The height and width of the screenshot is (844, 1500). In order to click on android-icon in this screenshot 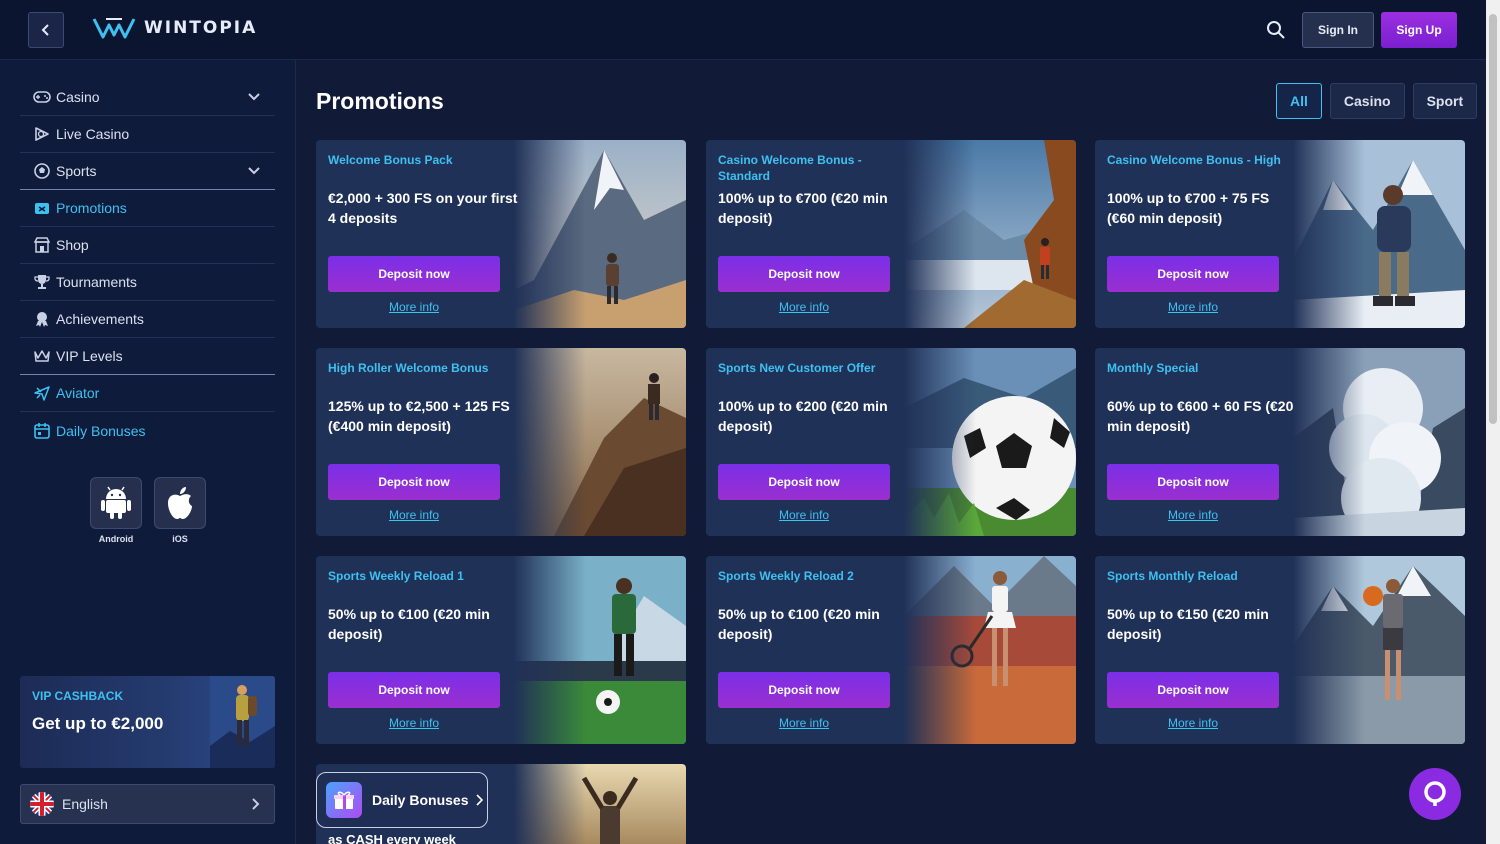, I will do `click(116, 502)`.